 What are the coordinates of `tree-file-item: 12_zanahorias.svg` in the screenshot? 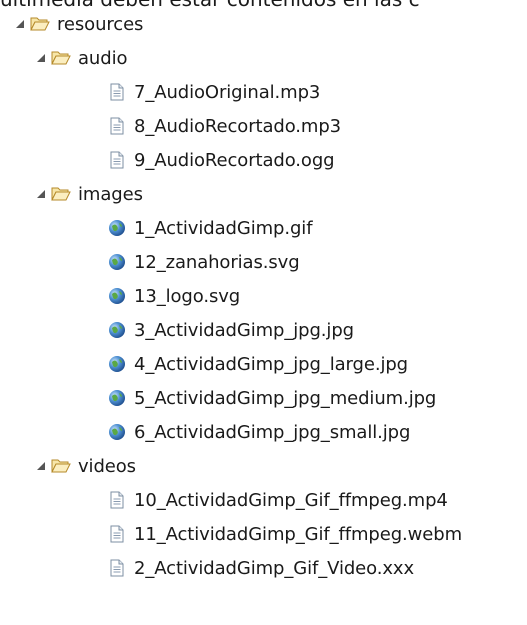 It's located at (203, 262).